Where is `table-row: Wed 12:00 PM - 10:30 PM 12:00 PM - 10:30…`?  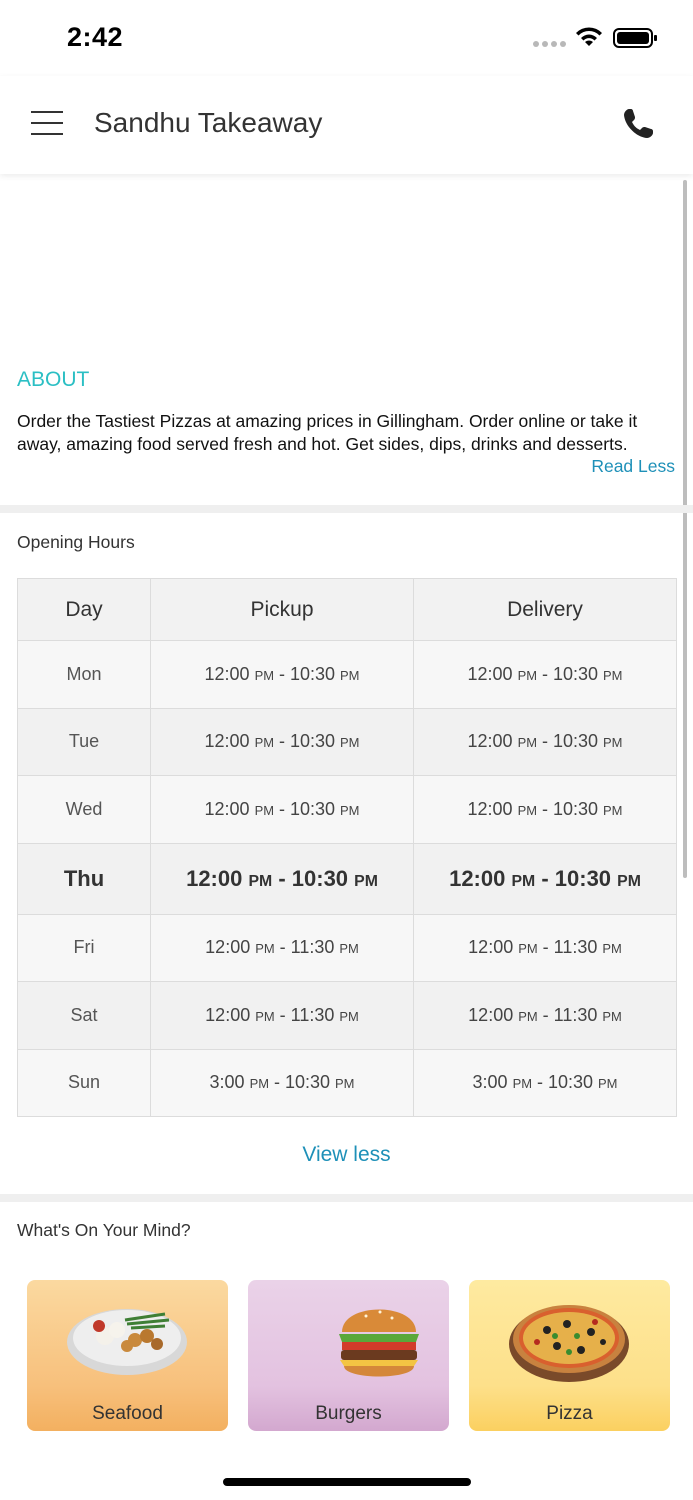 table-row: Wed 12:00 PM - 10:30 PM 12:00 PM - 10:30… is located at coordinates (347, 809).